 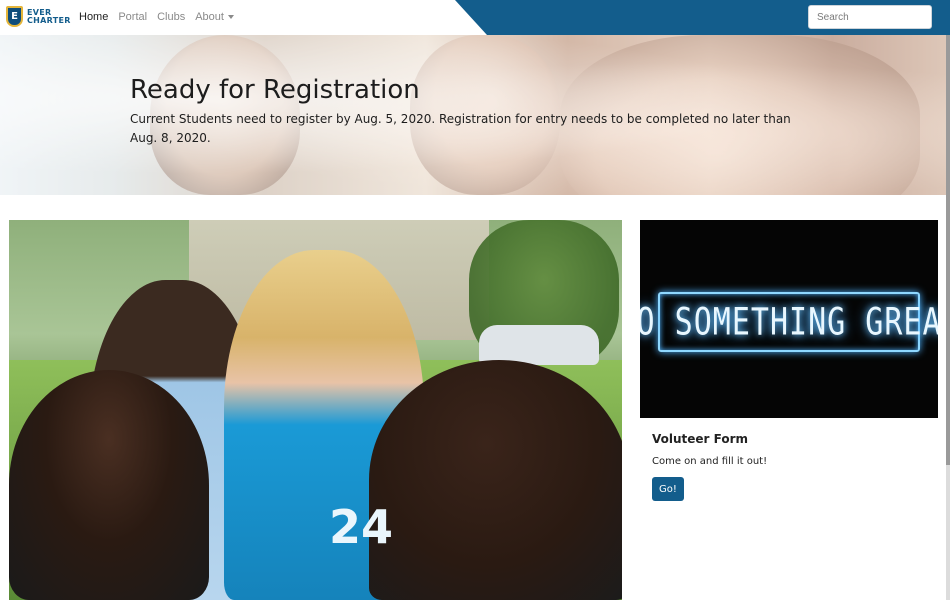 I want to click on main-nav: Home Portal Clubs About, so click(x=156, y=17).